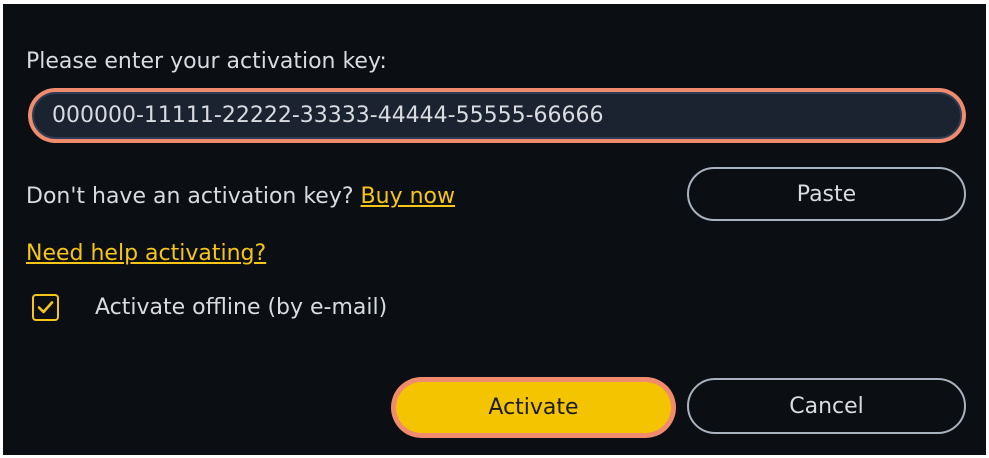  What do you see at coordinates (408, 196) in the screenshot?
I see `buy-now-link: Buy now` at bounding box center [408, 196].